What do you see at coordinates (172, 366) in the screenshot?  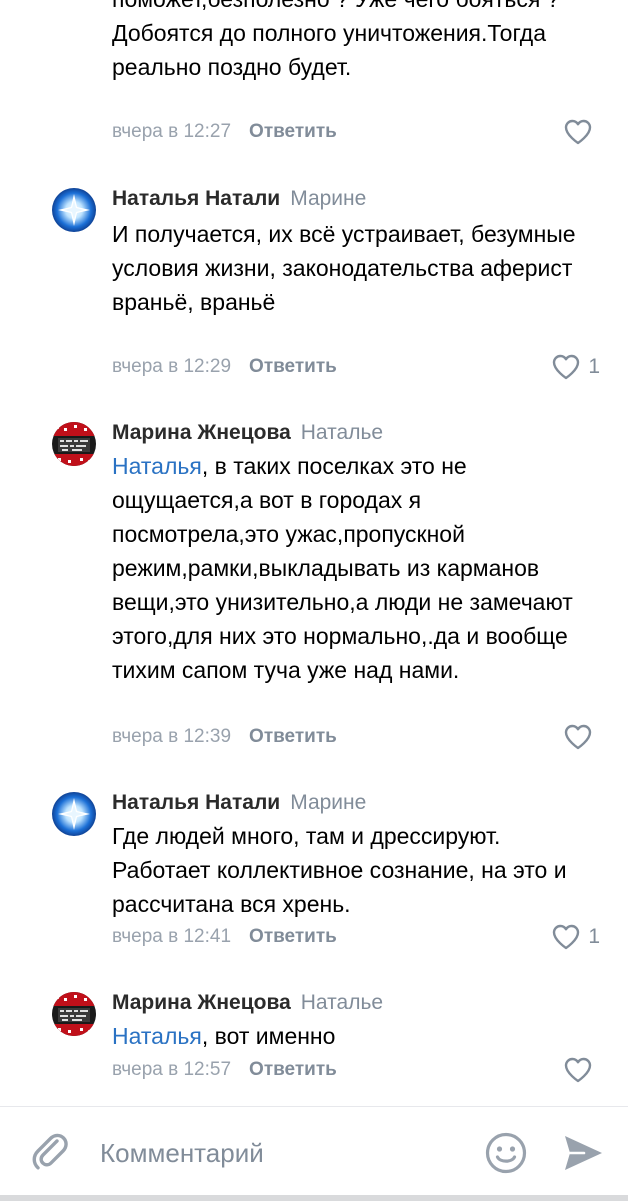 I see `comment-time: вчера в 12:29` at bounding box center [172, 366].